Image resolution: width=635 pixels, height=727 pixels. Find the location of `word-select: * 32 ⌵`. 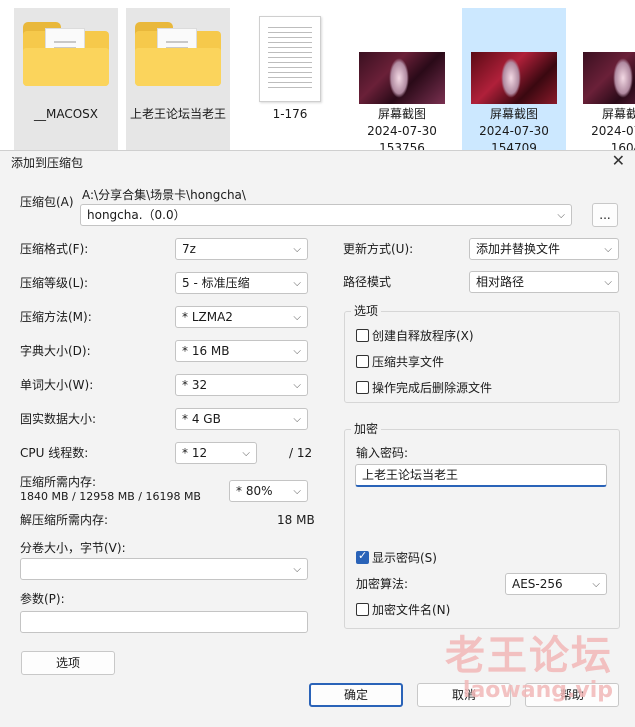

word-select: * 32 ⌵ is located at coordinates (241, 385).